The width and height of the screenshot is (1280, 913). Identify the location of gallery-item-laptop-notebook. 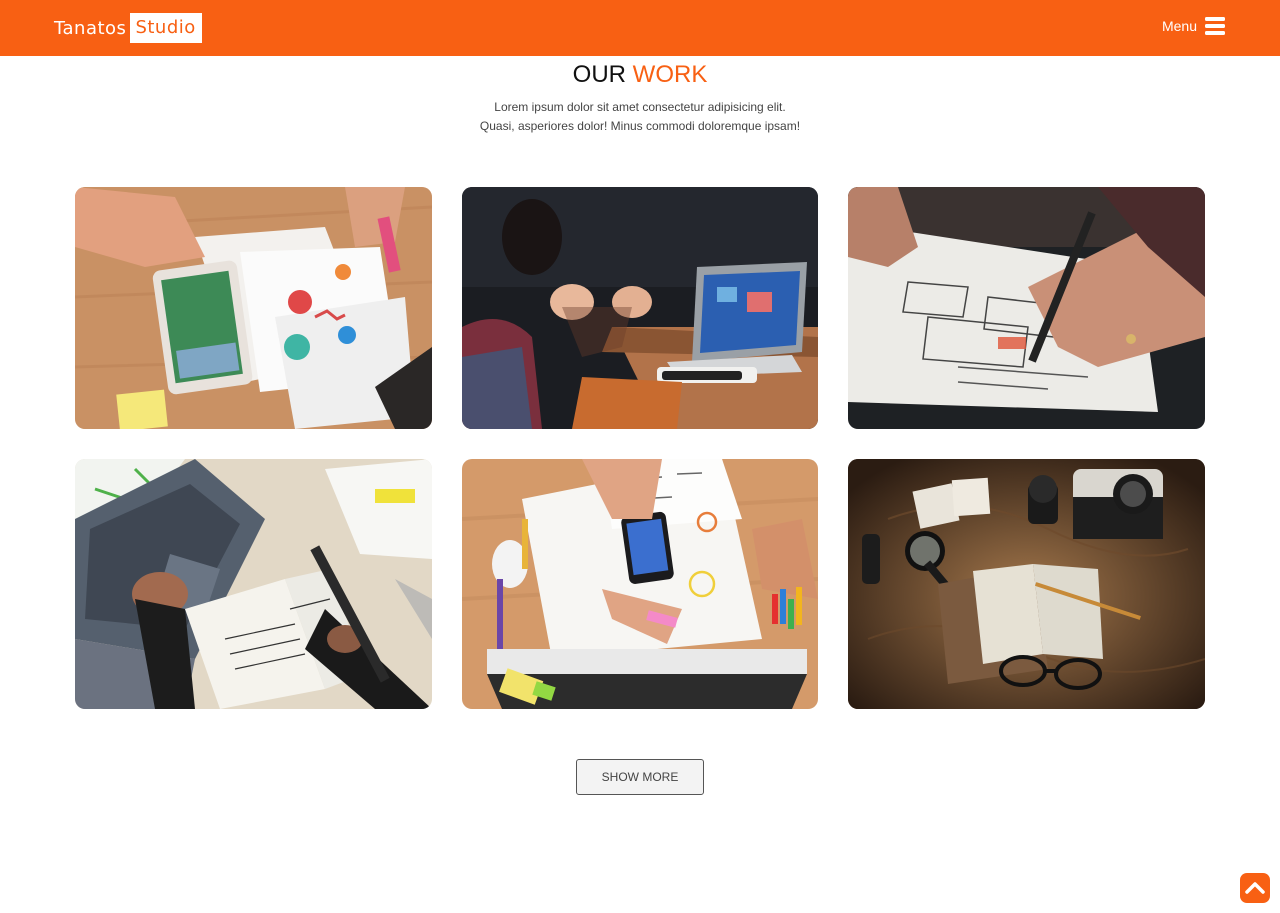
(253, 584).